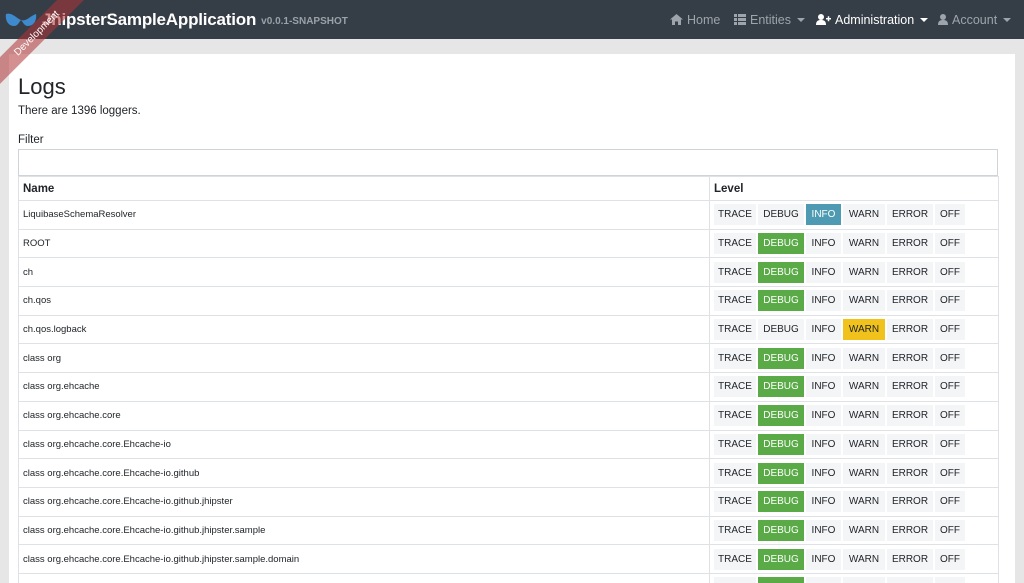  Describe the element at coordinates (508, 162) in the screenshot. I see `filter-input` at that location.